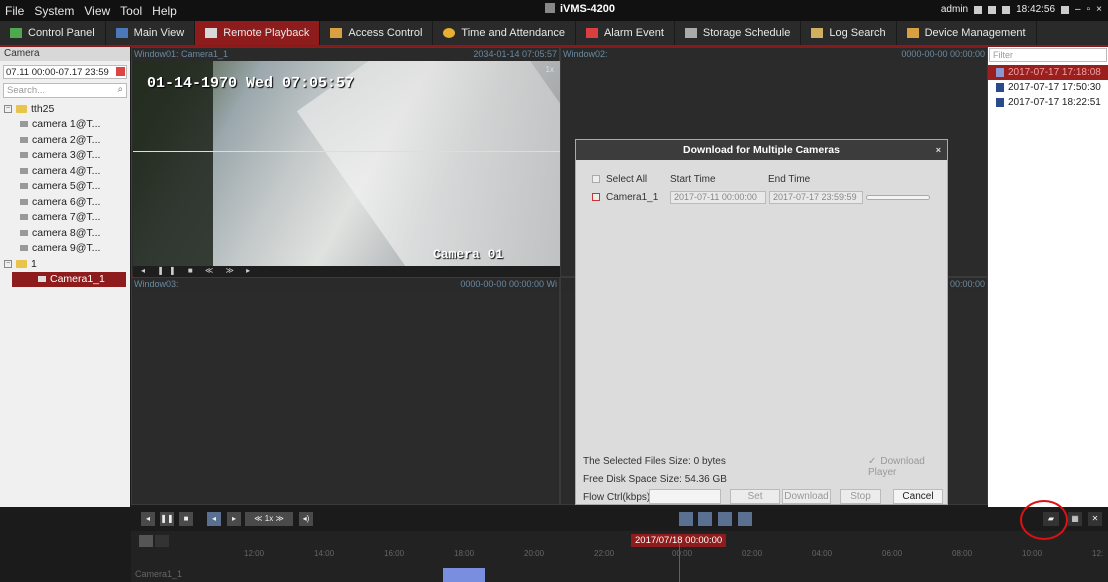 Image resolution: width=1108 pixels, height=582 pixels. I want to click on screen-icon, so click(992, 9).